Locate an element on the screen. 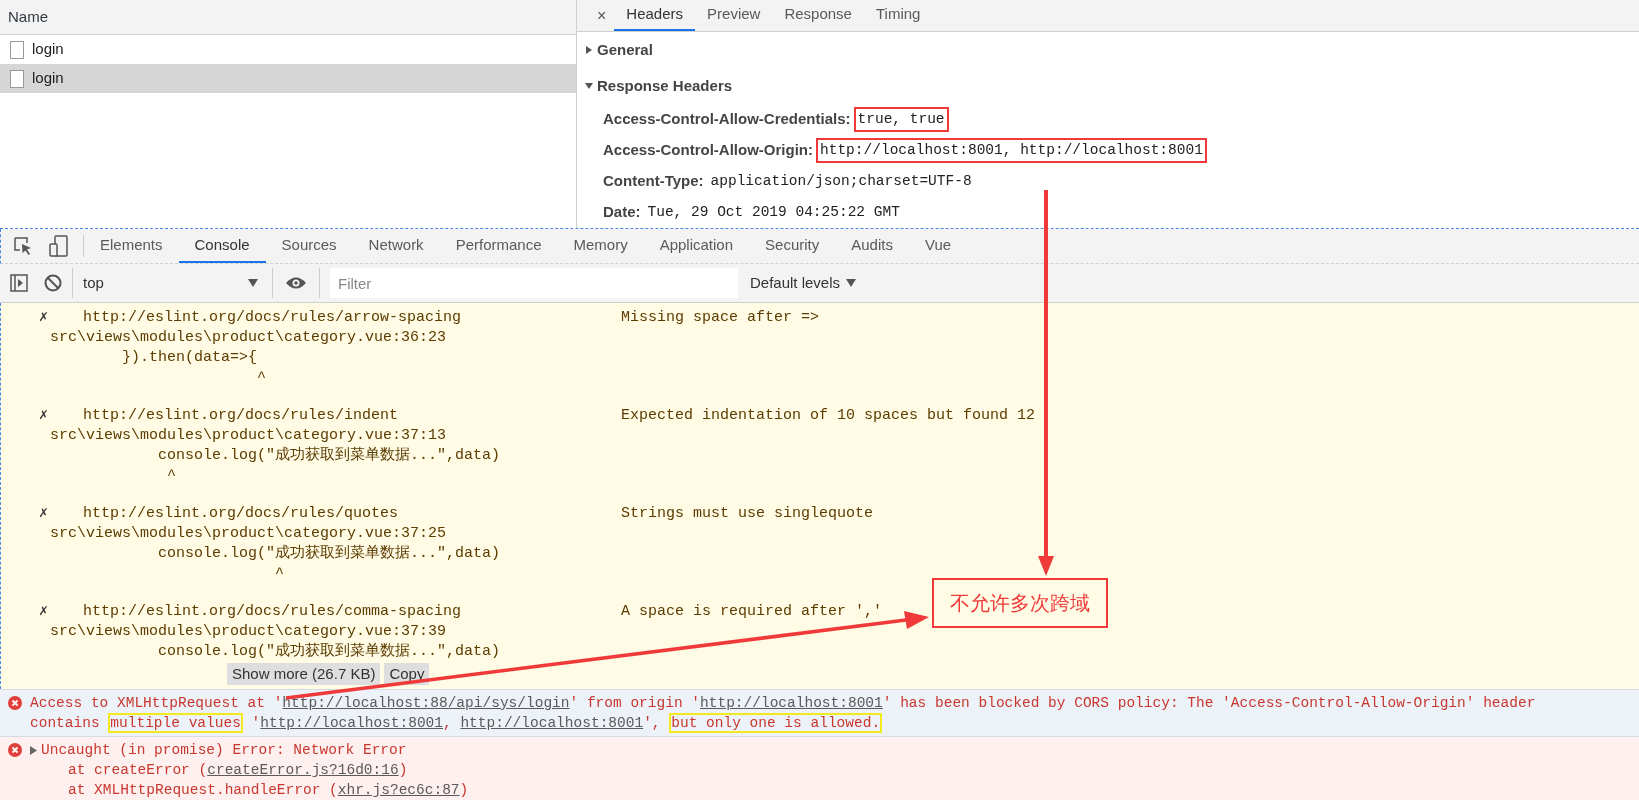 The width and height of the screenshot is (1639, 802). header-name: Access-Control-Allow-Credentials: is located at coordinates (727, 119).